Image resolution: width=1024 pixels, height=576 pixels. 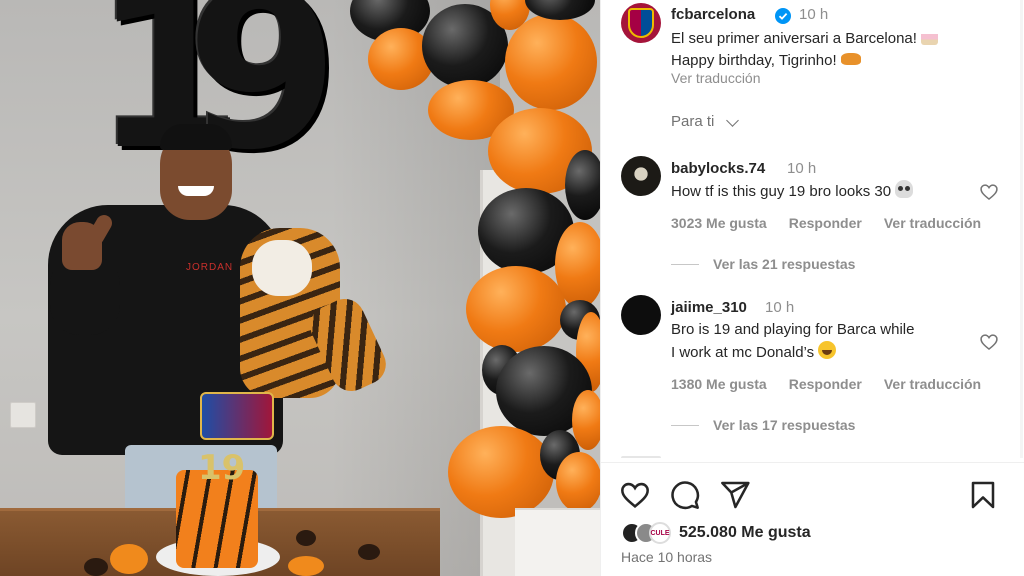 I want to click on caption-line-2: Happy birthday, Tigrinho!, so click(x=836, y=61).